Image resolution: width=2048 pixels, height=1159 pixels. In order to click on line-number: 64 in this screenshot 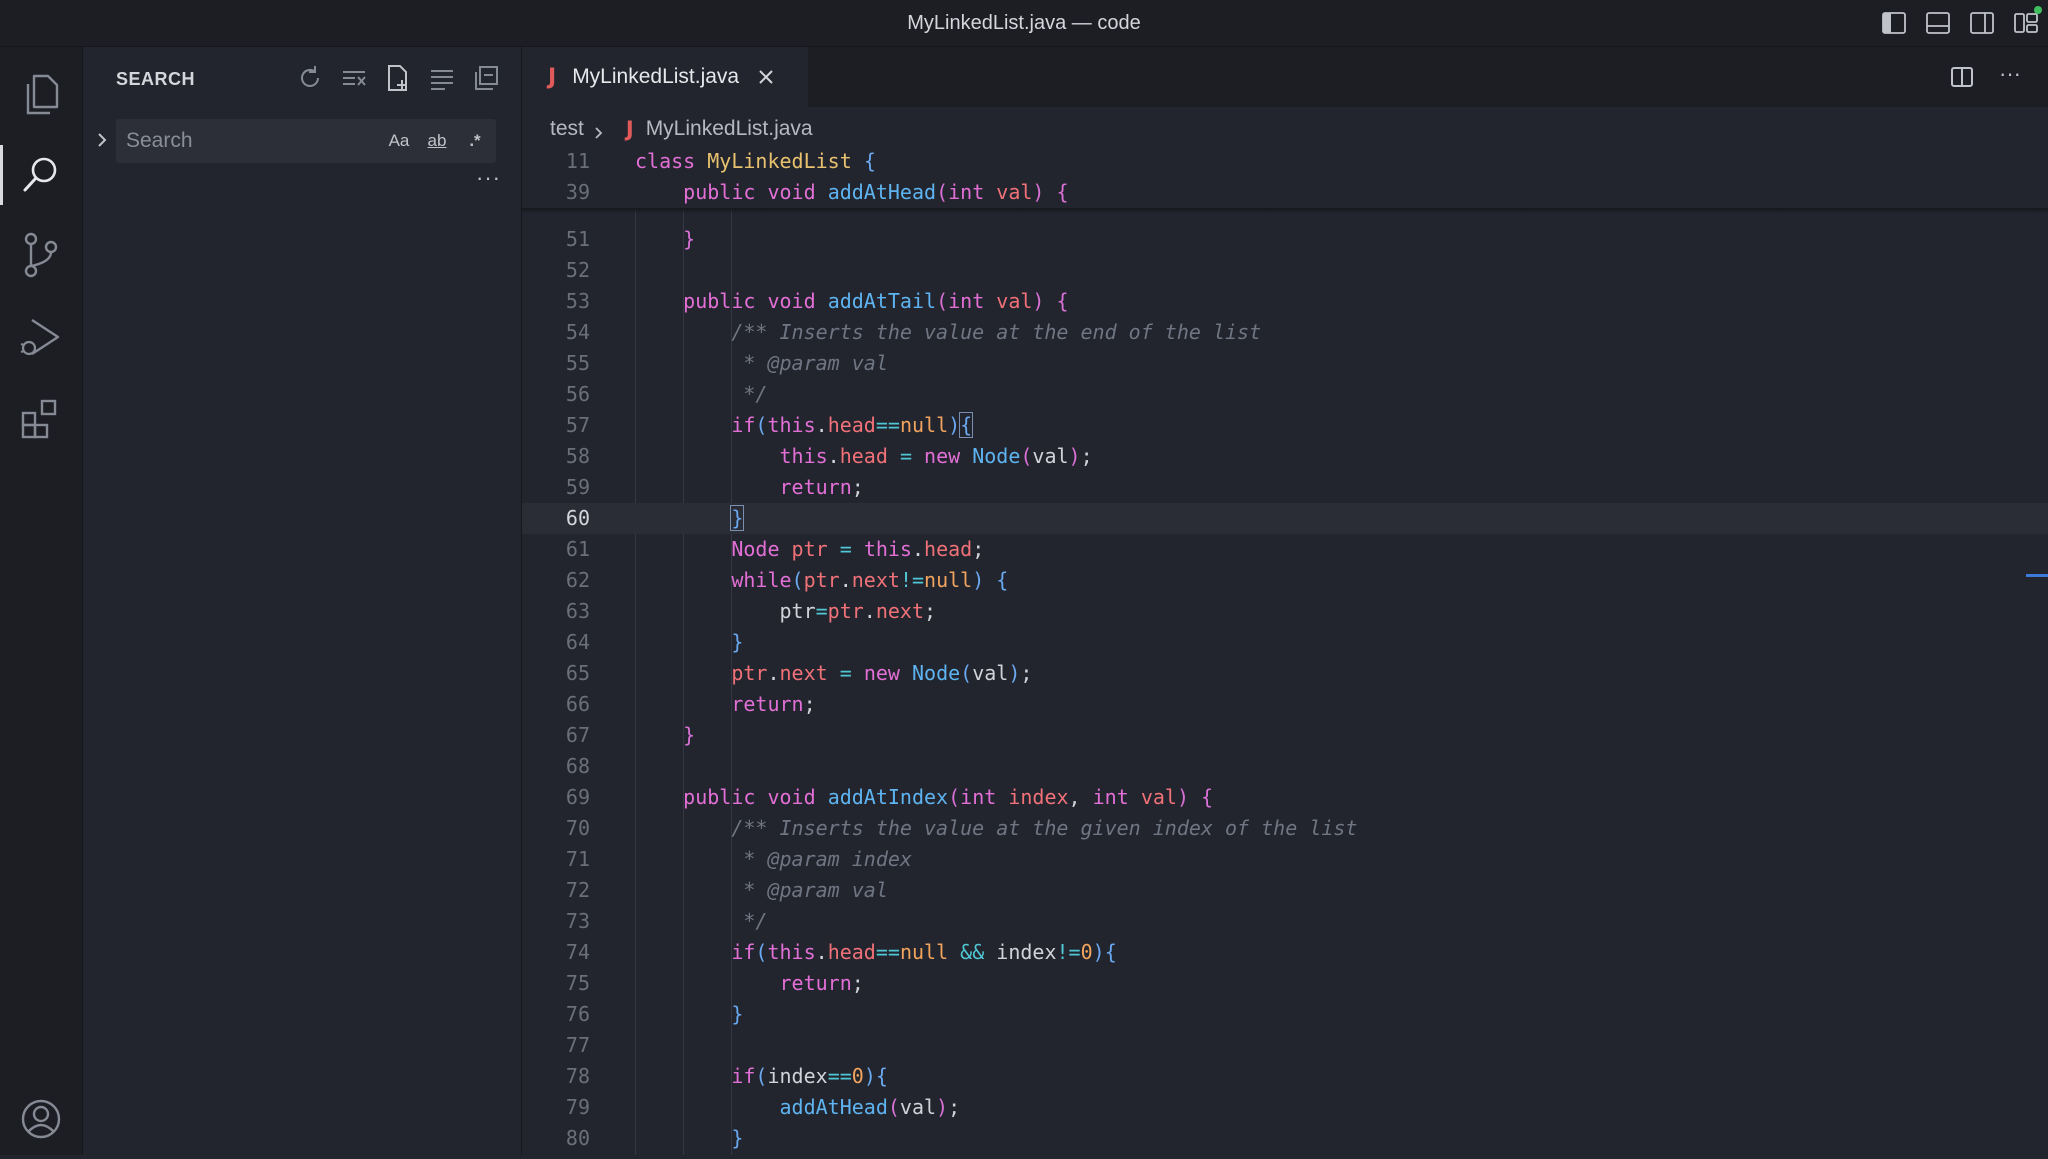, I will do `click(577, 642)`.